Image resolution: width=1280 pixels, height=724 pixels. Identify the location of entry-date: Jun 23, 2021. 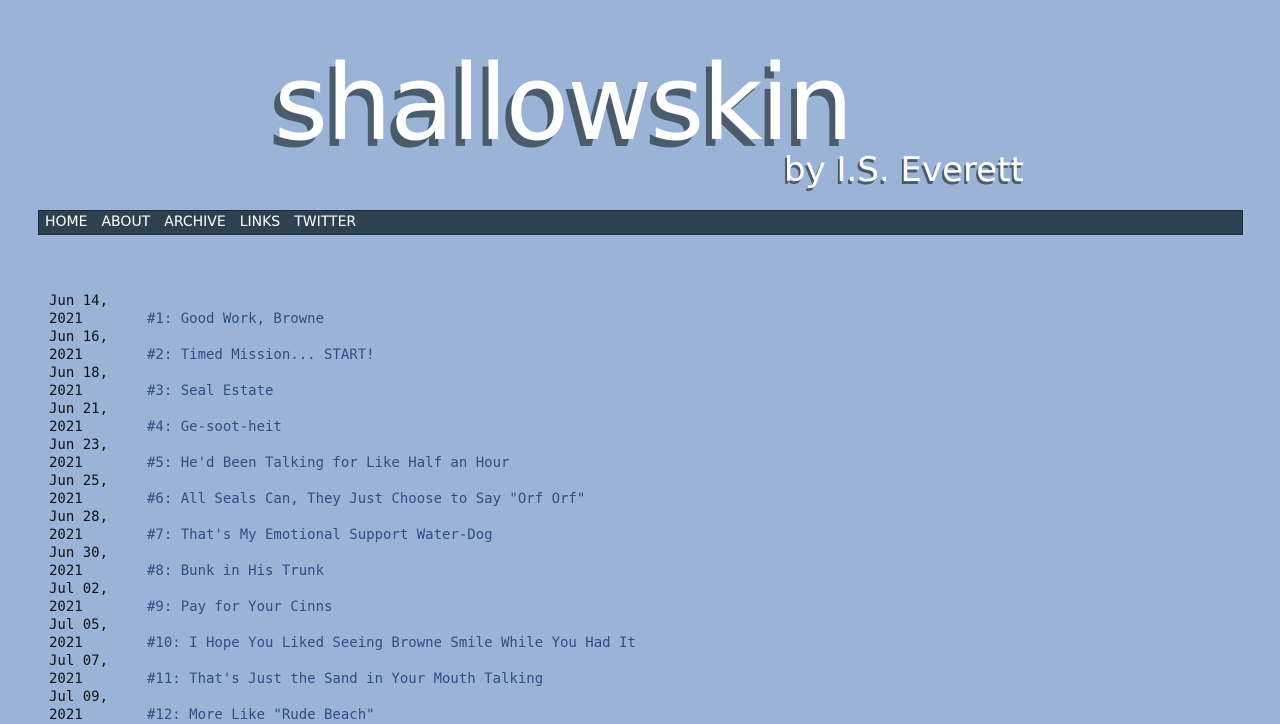
(79, 454).